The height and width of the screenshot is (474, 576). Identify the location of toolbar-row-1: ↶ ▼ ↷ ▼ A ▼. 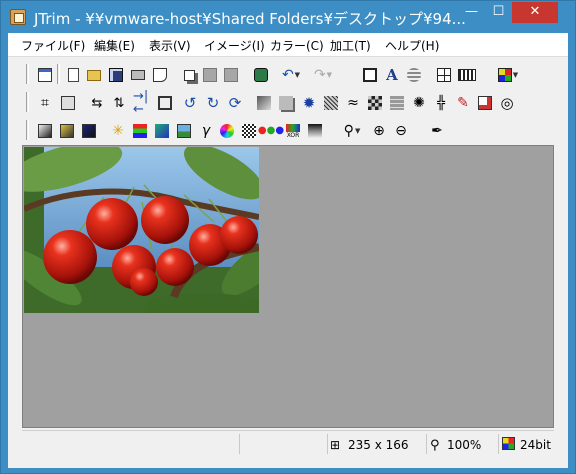
(288, 75).